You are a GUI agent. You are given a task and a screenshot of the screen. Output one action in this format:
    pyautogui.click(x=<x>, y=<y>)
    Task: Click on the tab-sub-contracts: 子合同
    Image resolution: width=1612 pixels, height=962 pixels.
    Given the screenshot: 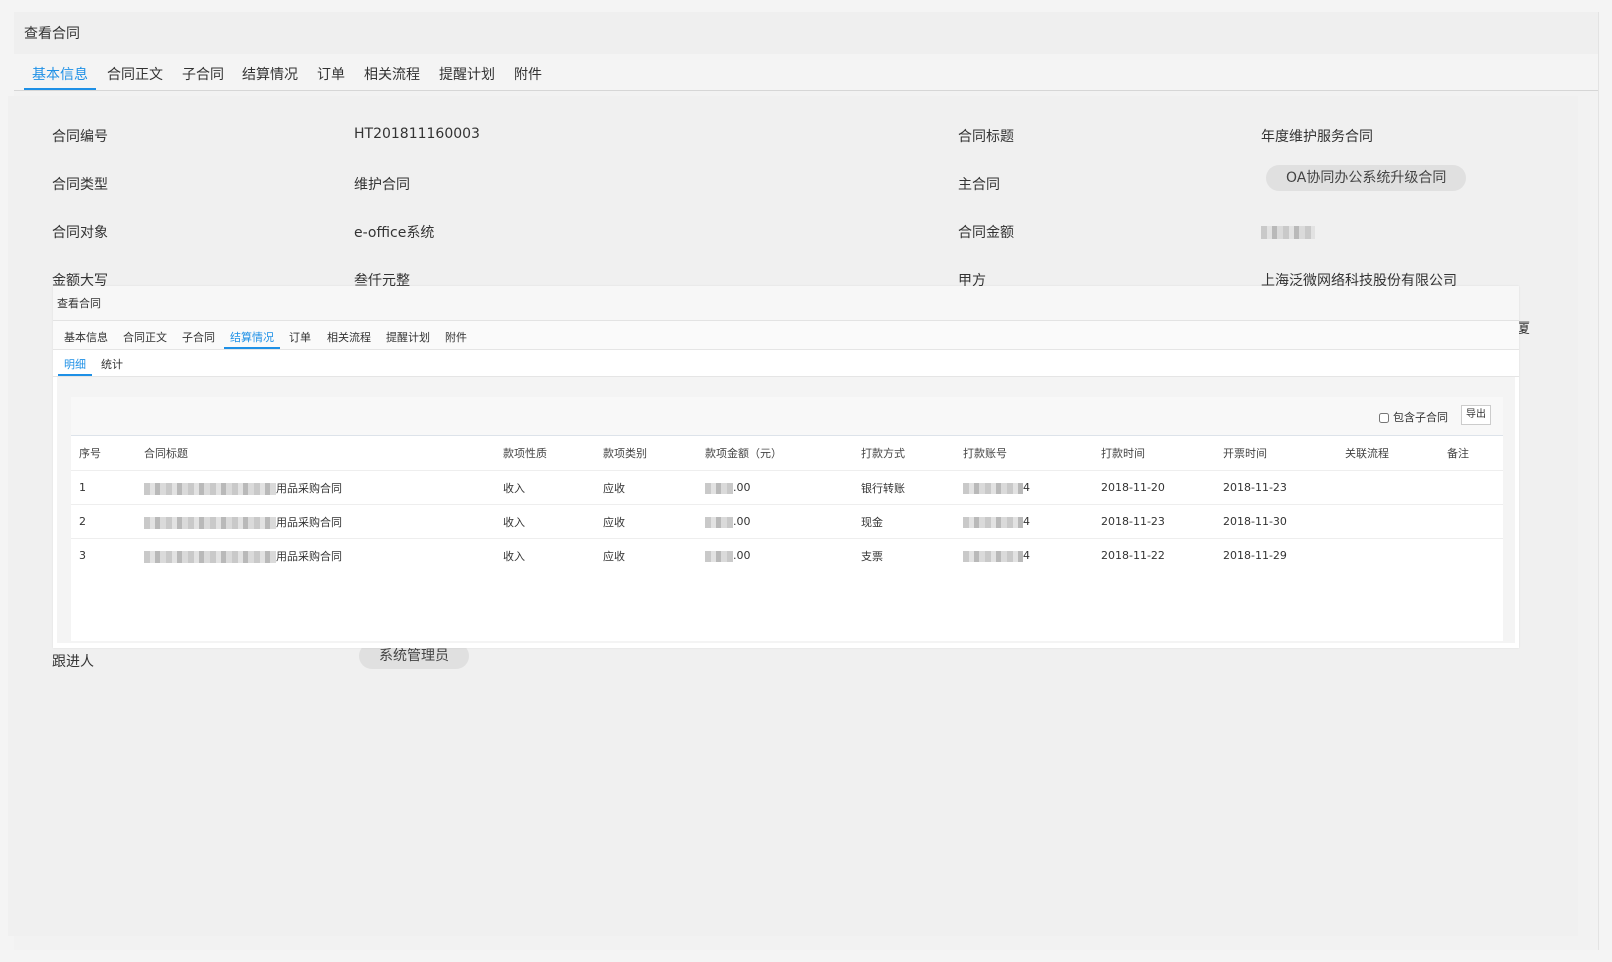 What is the action you would take?
    pyautogui.click(x=203, y=74)
    